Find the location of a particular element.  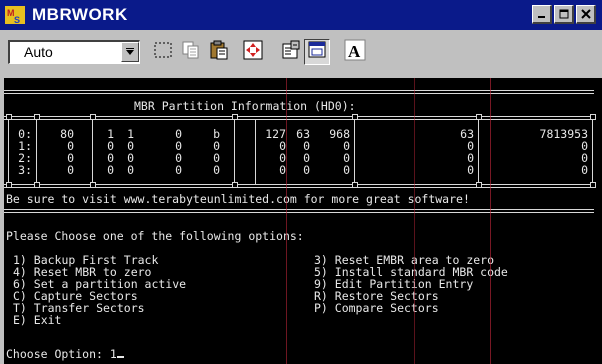

font-button: A is located at coordinates (355, 52).